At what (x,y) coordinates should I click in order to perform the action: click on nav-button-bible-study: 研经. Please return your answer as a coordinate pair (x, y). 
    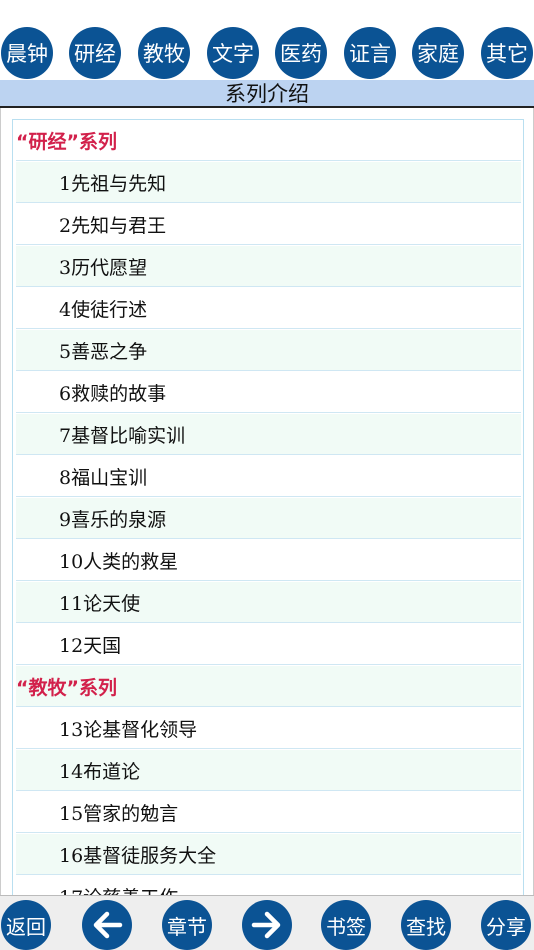
    Looking at the image, I should click on (95, 53).